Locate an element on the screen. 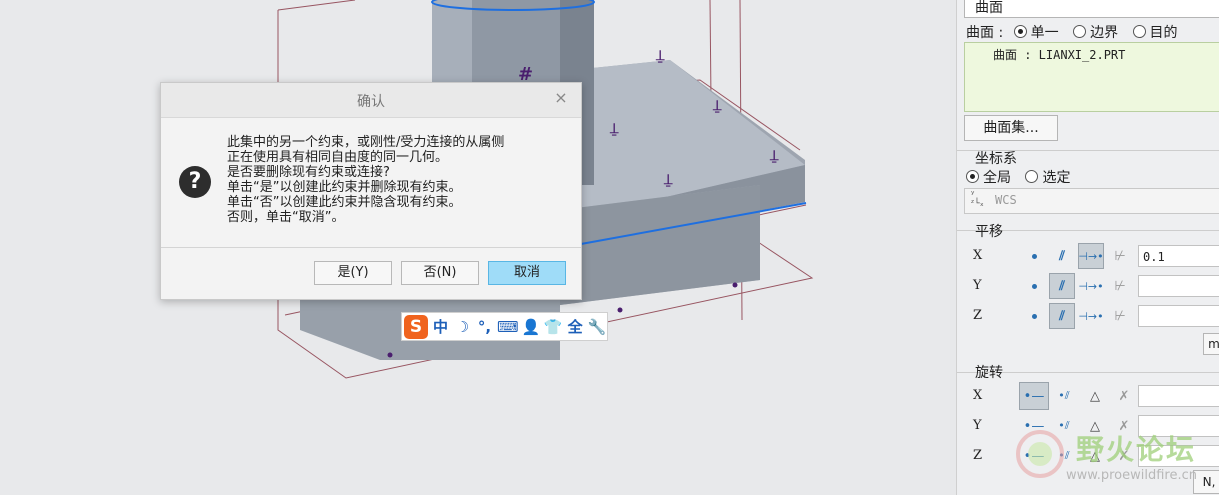  watermark-title: 野火论坛 is located at coordinates (1136, 449).